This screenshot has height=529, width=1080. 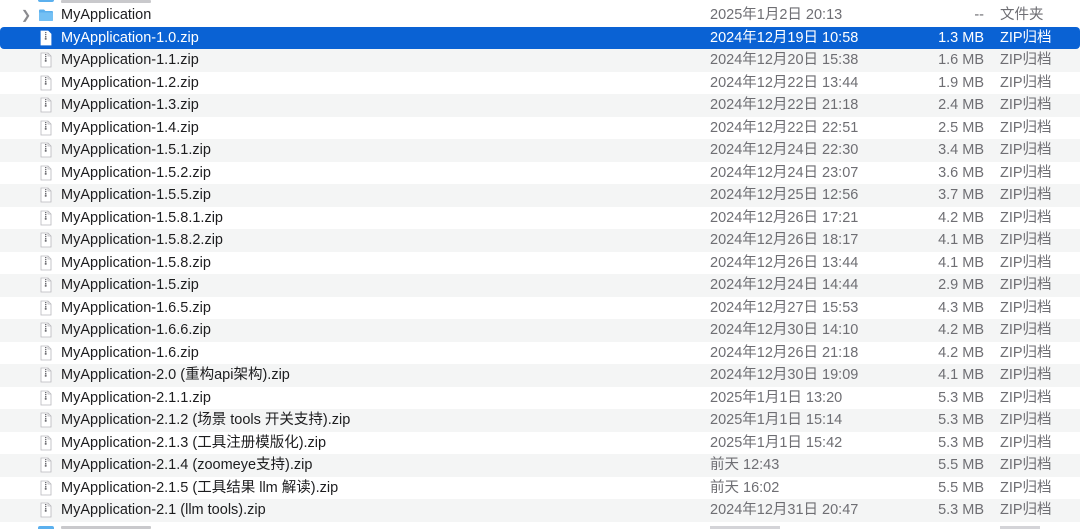 I want to click on file-date: 2024年12月19日 10:58, so click(x=784, y=37).